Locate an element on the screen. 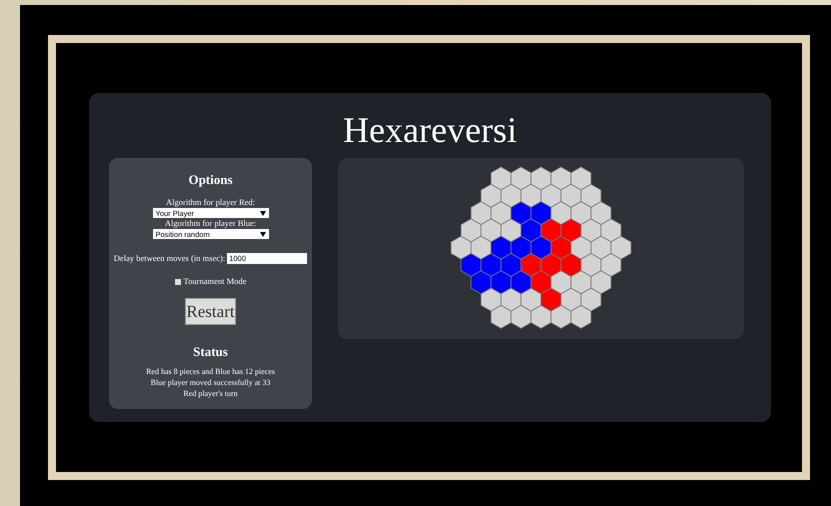 The width and height of the screenshot is (831, 506). page-title: Hexareversi is located at coordinates (430, 130).